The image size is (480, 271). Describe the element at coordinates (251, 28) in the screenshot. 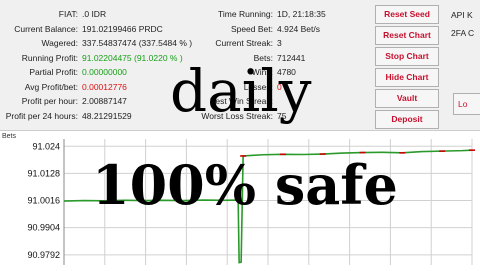

I see `right-stat-label: Speed Bet:` at that location.